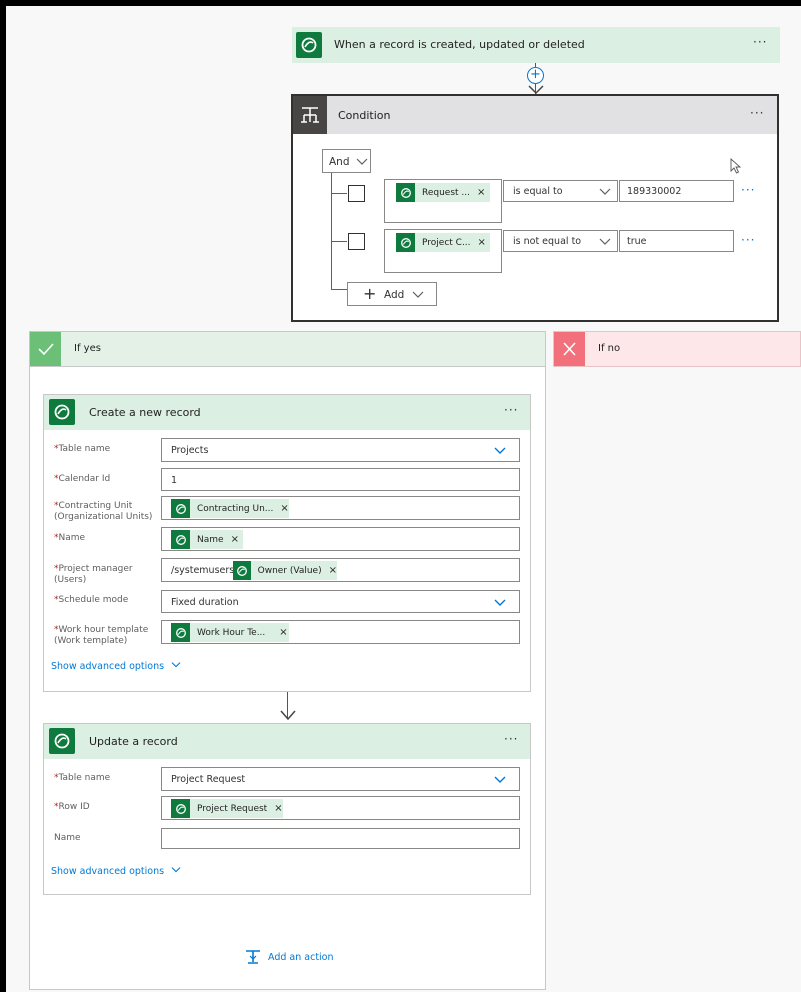 Image resolution: width=801 pixels, height=992 pixels. Describe the element at coordinates (340, 570) in the screenshot. I see `project-manager-input: /systemusers/ Owner (Value) ×` at that location.